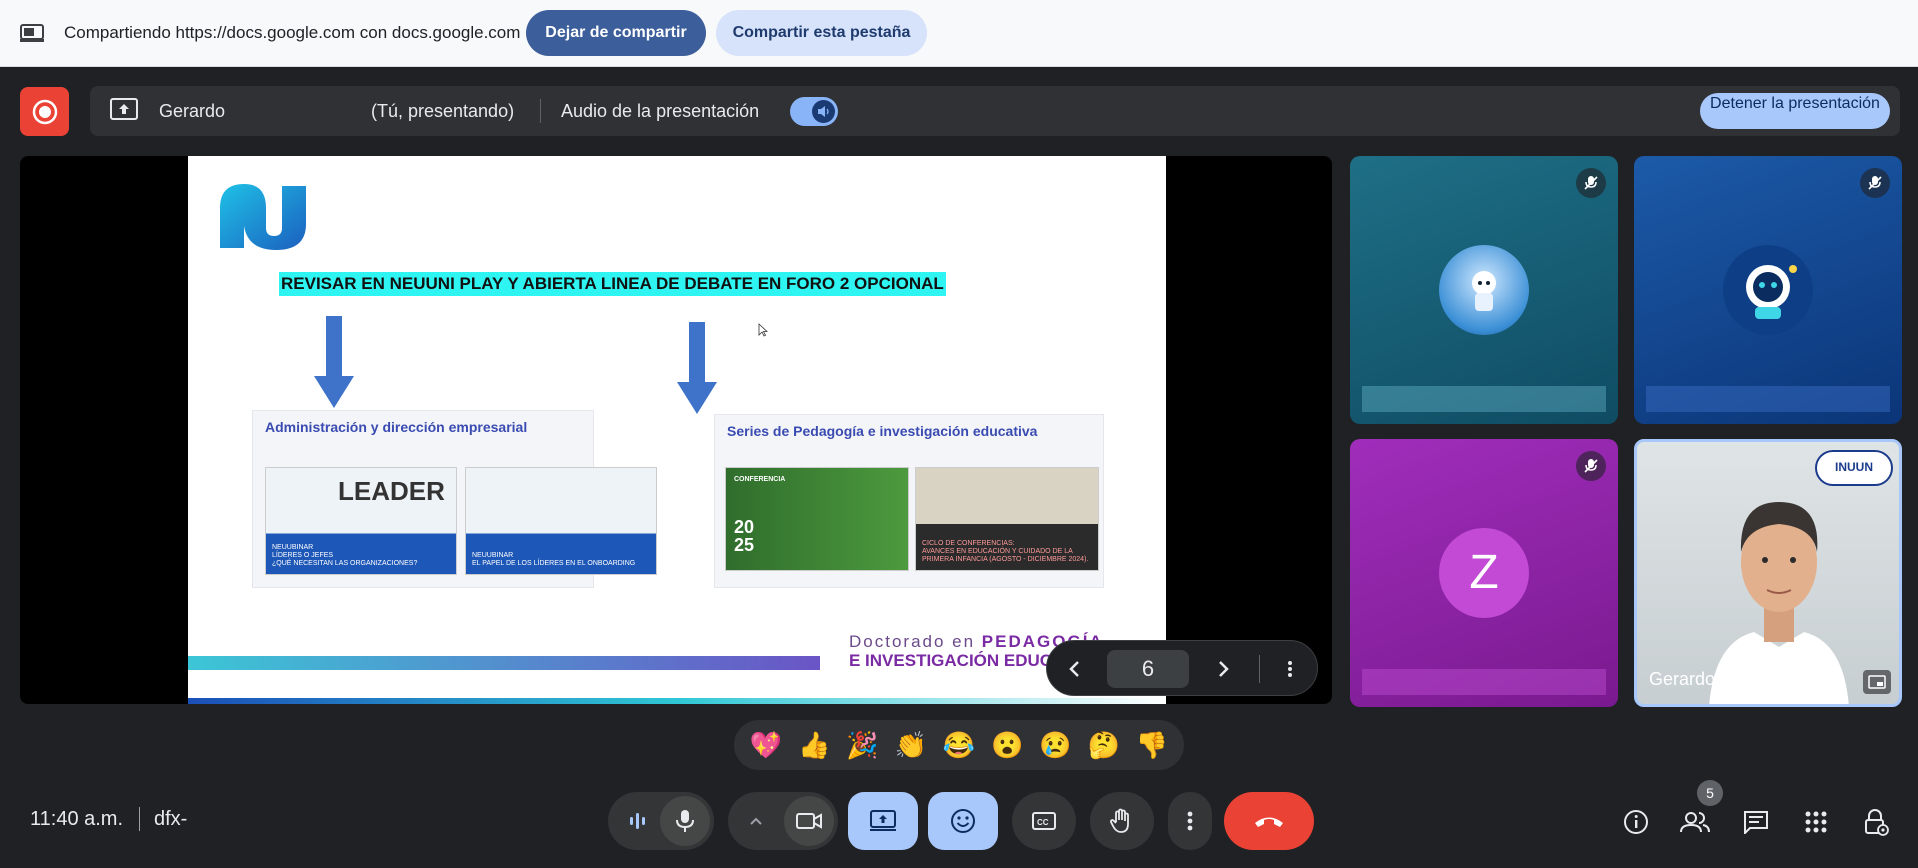 The height and width of the screenshot is (868, 1918). Describe the element at coordinates (862, 745) in the screenshot. I see `reaction-party: 🎉` at that location.